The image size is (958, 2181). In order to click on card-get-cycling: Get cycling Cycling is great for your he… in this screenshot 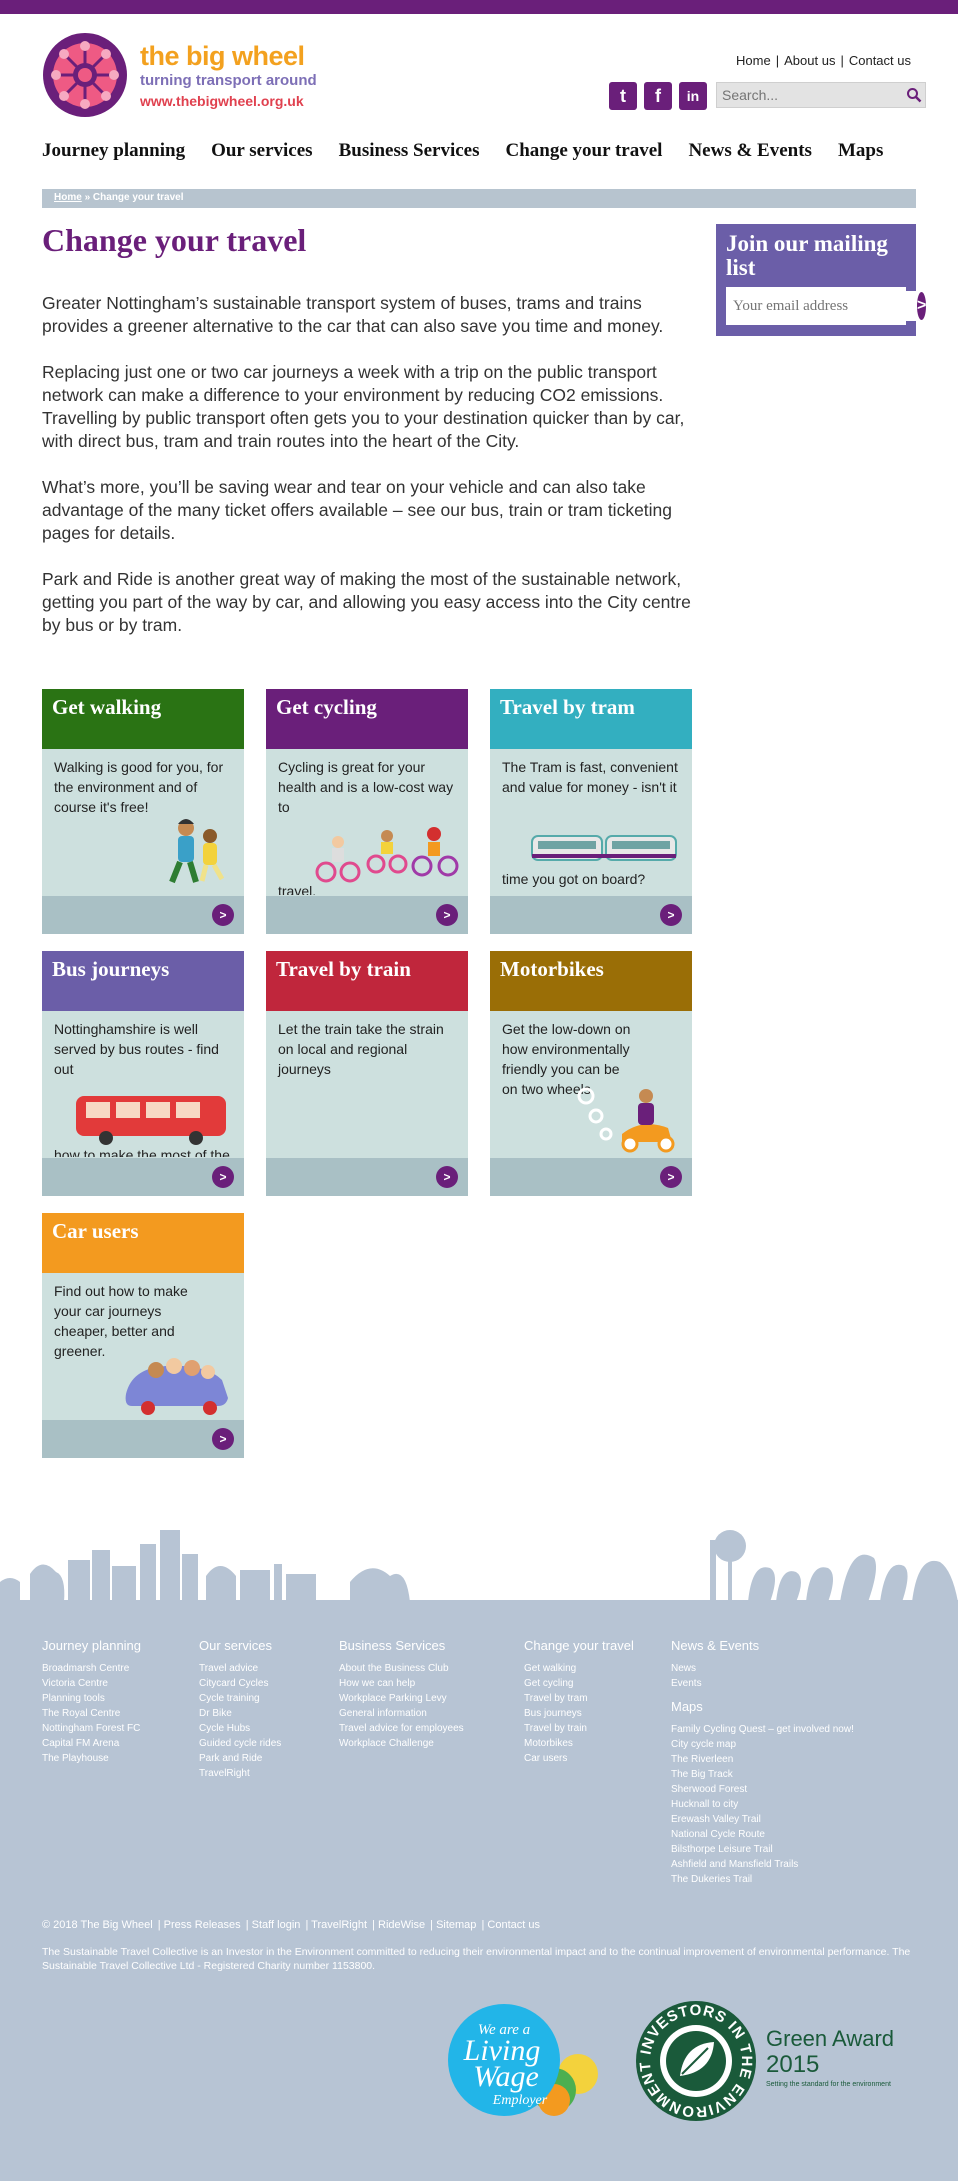, I will do `click(367, 811)`.